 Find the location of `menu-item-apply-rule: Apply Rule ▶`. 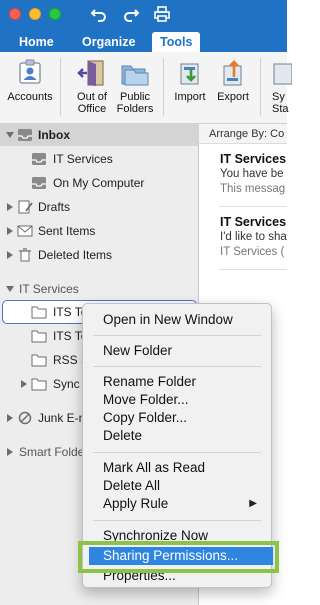

menu-item-apply-rule: Apply Rule ▶ is located at coordinates (177, 504).